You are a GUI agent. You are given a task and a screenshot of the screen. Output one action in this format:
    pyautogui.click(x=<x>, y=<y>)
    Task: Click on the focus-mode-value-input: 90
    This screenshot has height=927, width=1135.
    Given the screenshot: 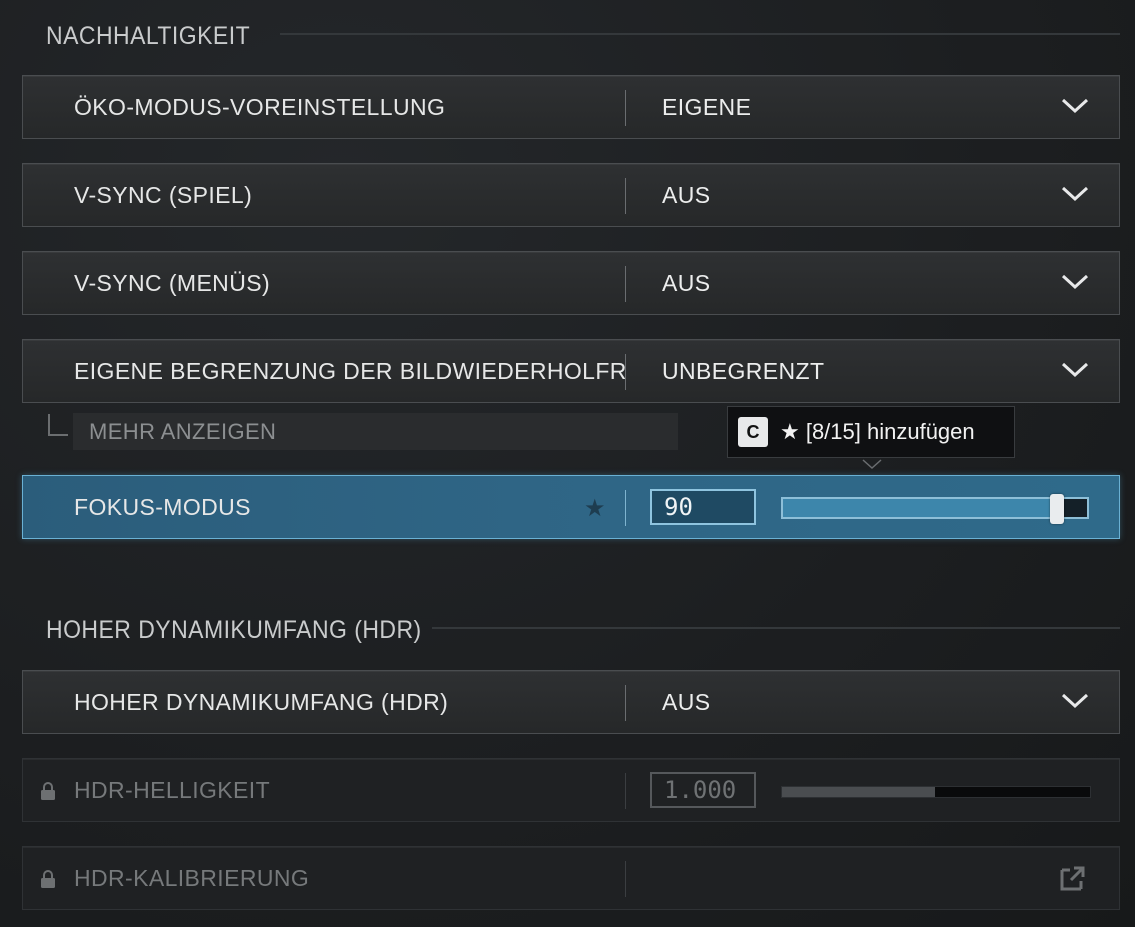 What is the action you would take?
    pyautogui.click(x=703, y=507)
    